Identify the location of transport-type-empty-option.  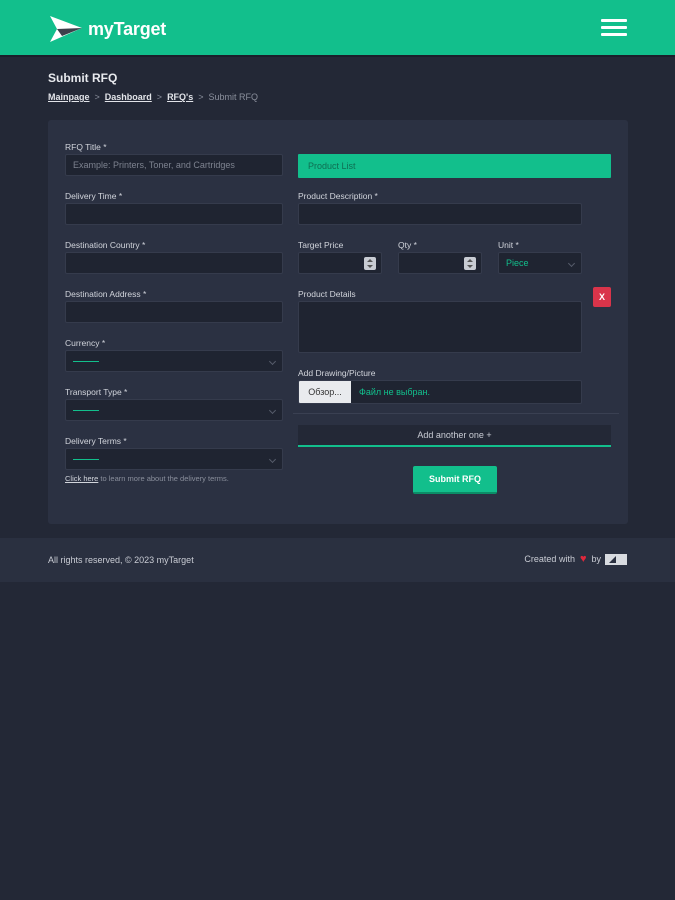
(86, 411).